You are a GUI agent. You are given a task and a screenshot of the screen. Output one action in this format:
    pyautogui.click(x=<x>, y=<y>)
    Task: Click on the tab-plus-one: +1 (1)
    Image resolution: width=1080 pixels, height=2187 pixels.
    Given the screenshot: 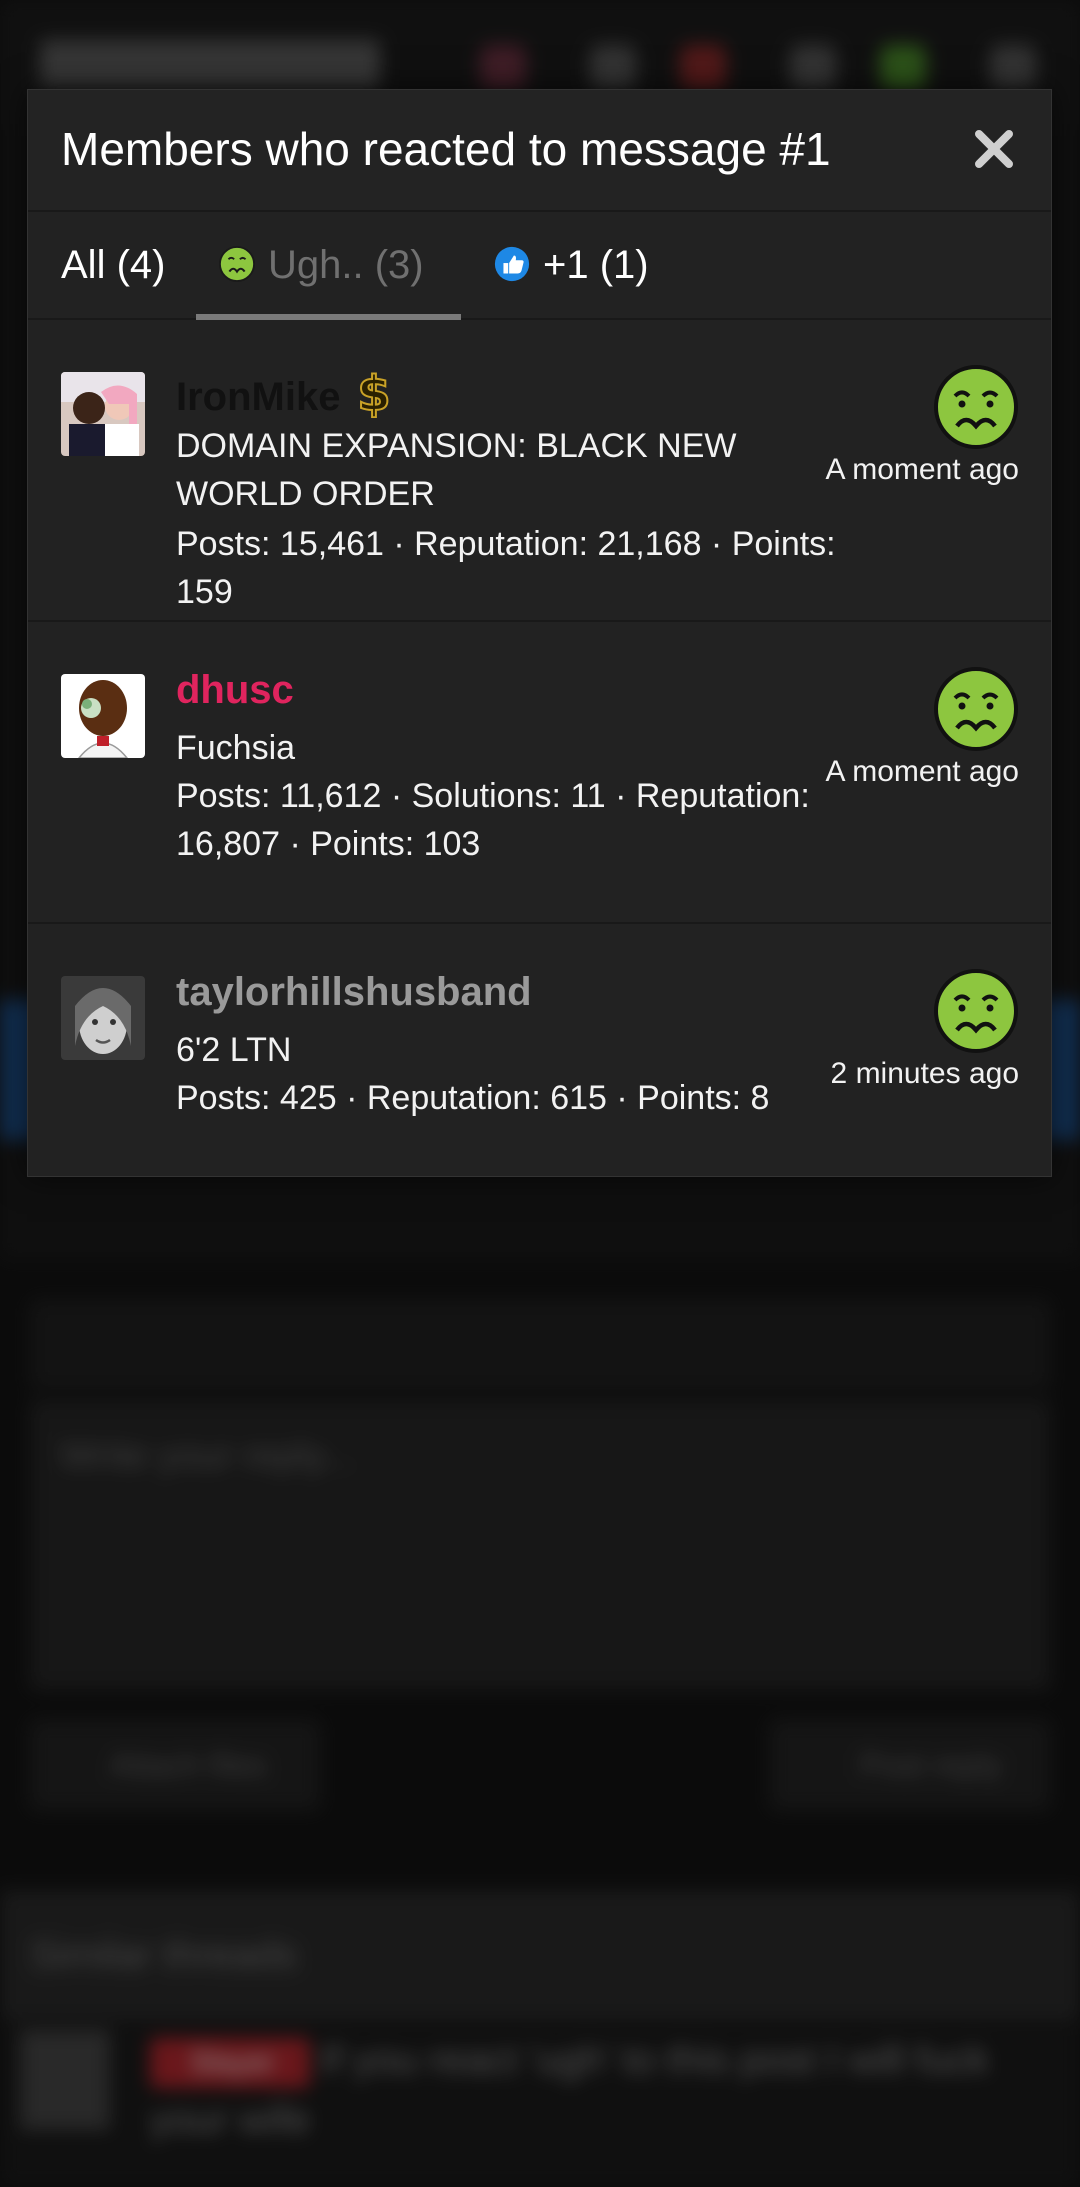 What is the action you would take?
    pyautogui.click(x=571, y=265)
    